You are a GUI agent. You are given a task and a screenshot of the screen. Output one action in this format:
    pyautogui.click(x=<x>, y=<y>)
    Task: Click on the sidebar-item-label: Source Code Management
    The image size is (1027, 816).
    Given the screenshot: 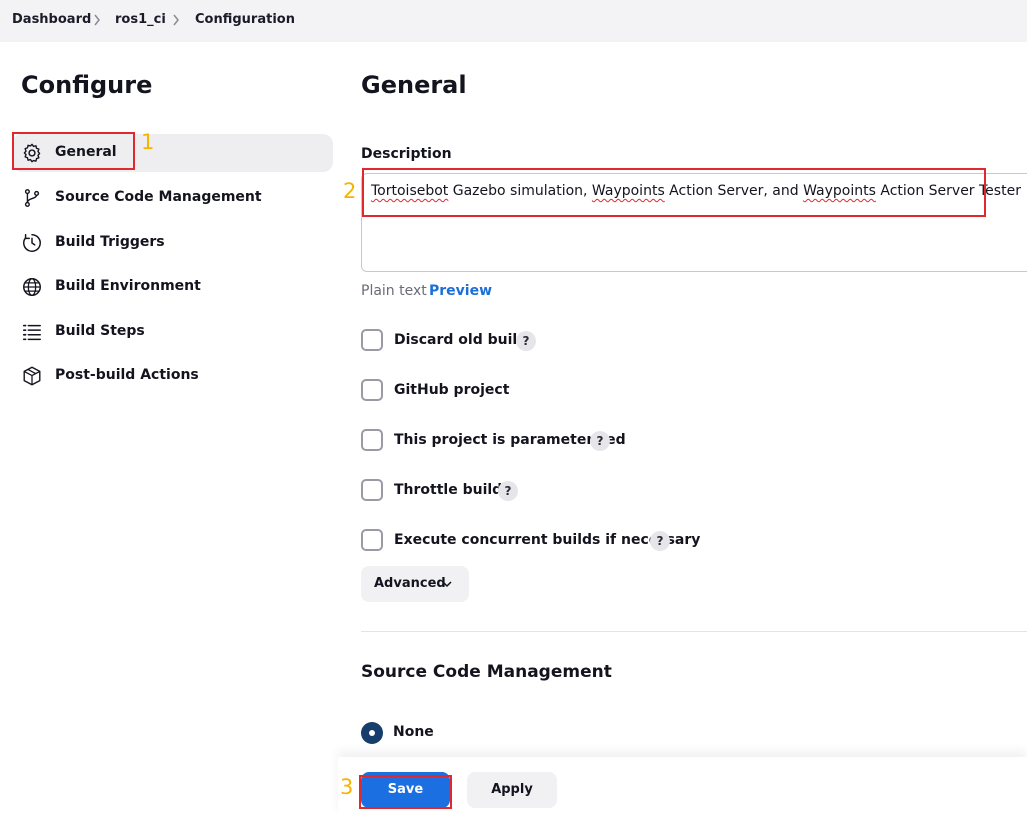 What is the action you would take?
    pyautogui.click(x=158, y=197)
    